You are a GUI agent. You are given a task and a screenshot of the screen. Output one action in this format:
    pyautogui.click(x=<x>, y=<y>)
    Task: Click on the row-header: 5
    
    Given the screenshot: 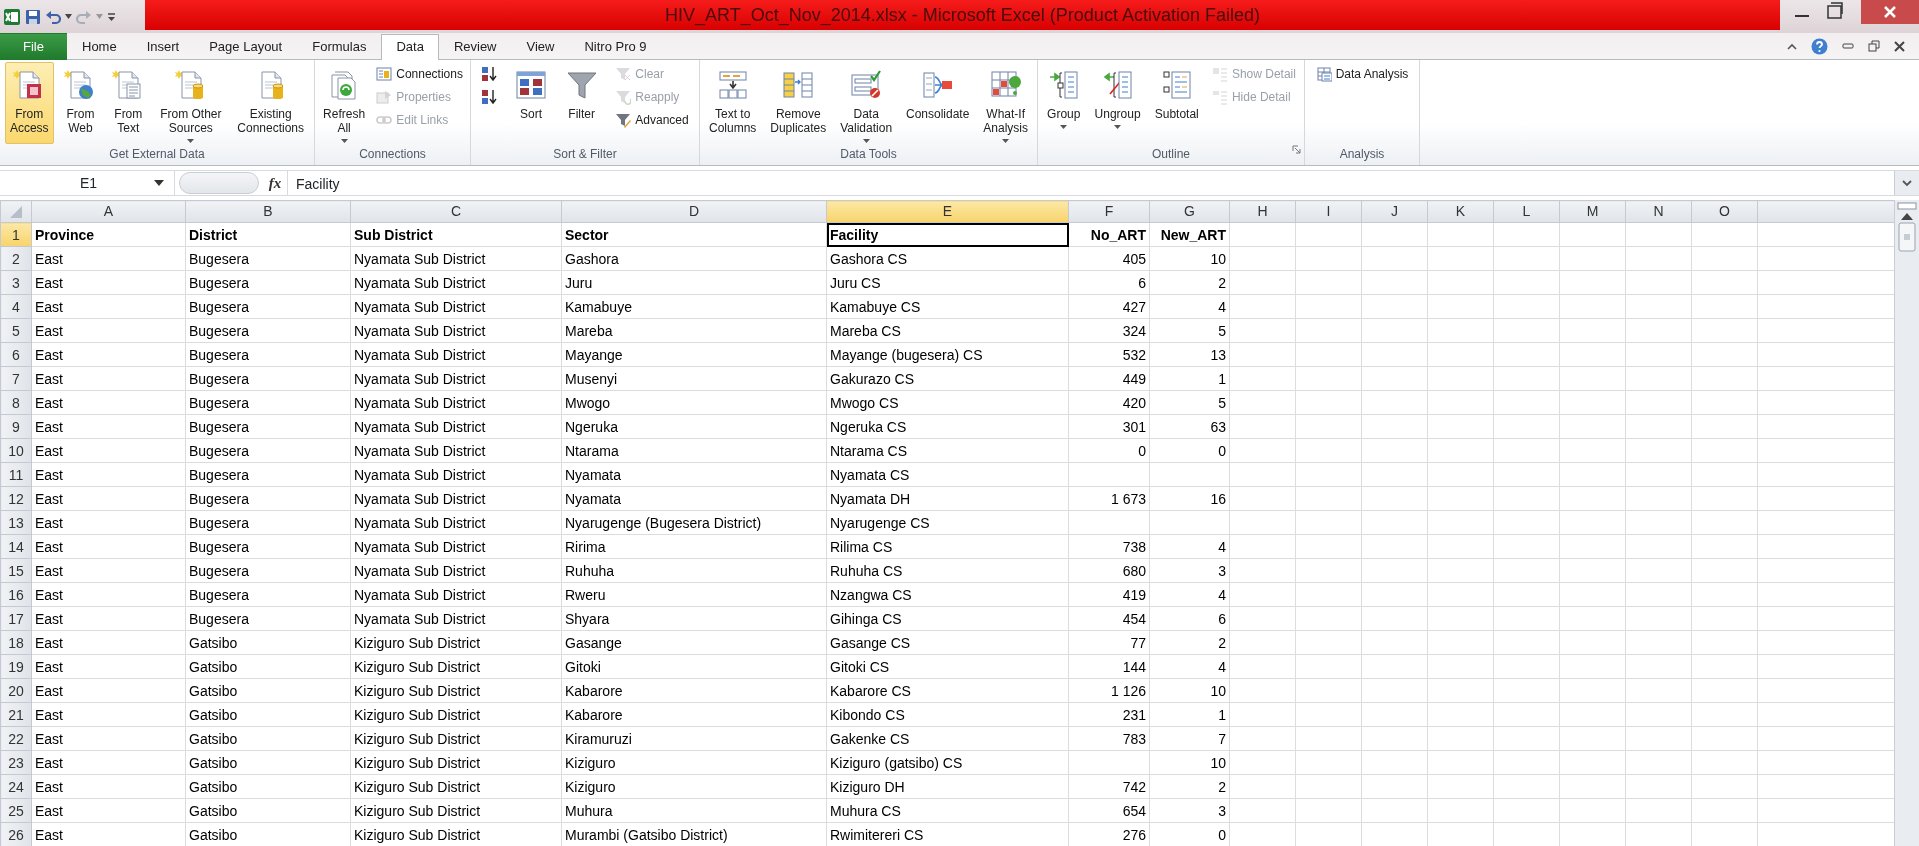 What is the action you would take?
    pyautogui.click(x=16, y=330)
    